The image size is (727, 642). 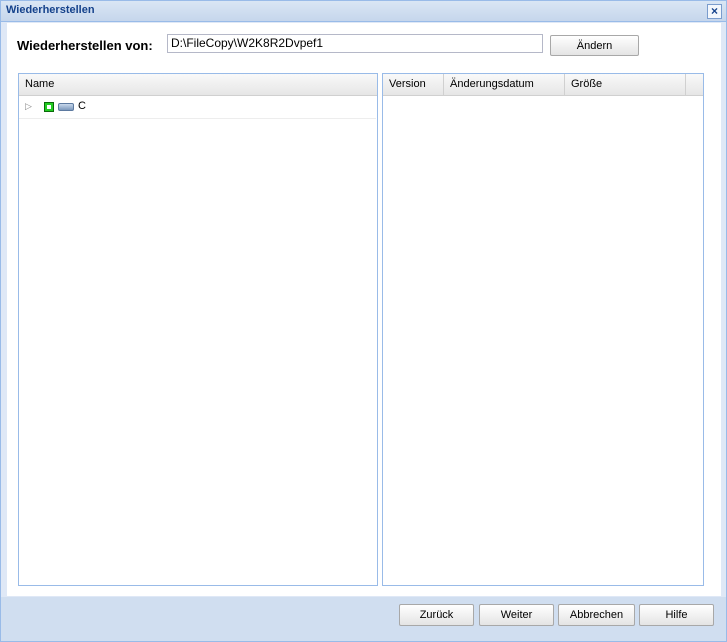 I want to click on close-icon: ×, so click(x=714, y=11).